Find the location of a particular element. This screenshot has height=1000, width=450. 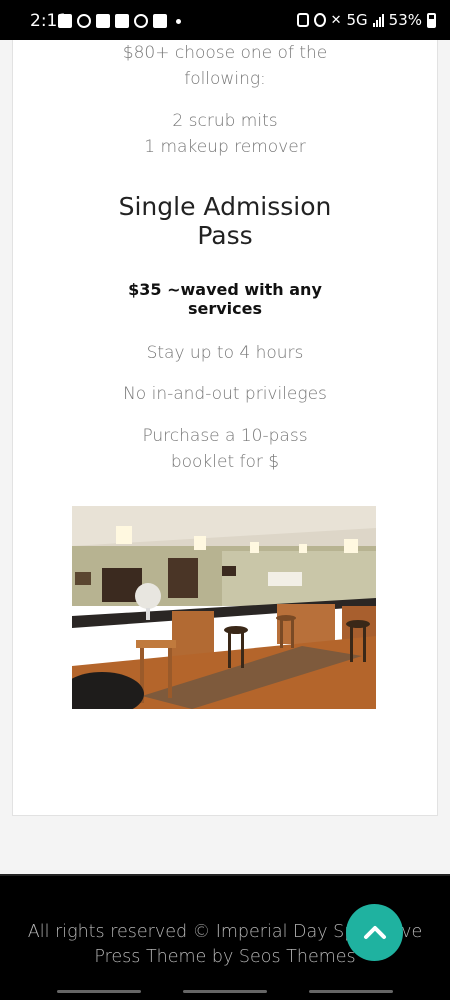

footer-line-2: Press Theme by Seos Themes is located at coordinates (224, 957).